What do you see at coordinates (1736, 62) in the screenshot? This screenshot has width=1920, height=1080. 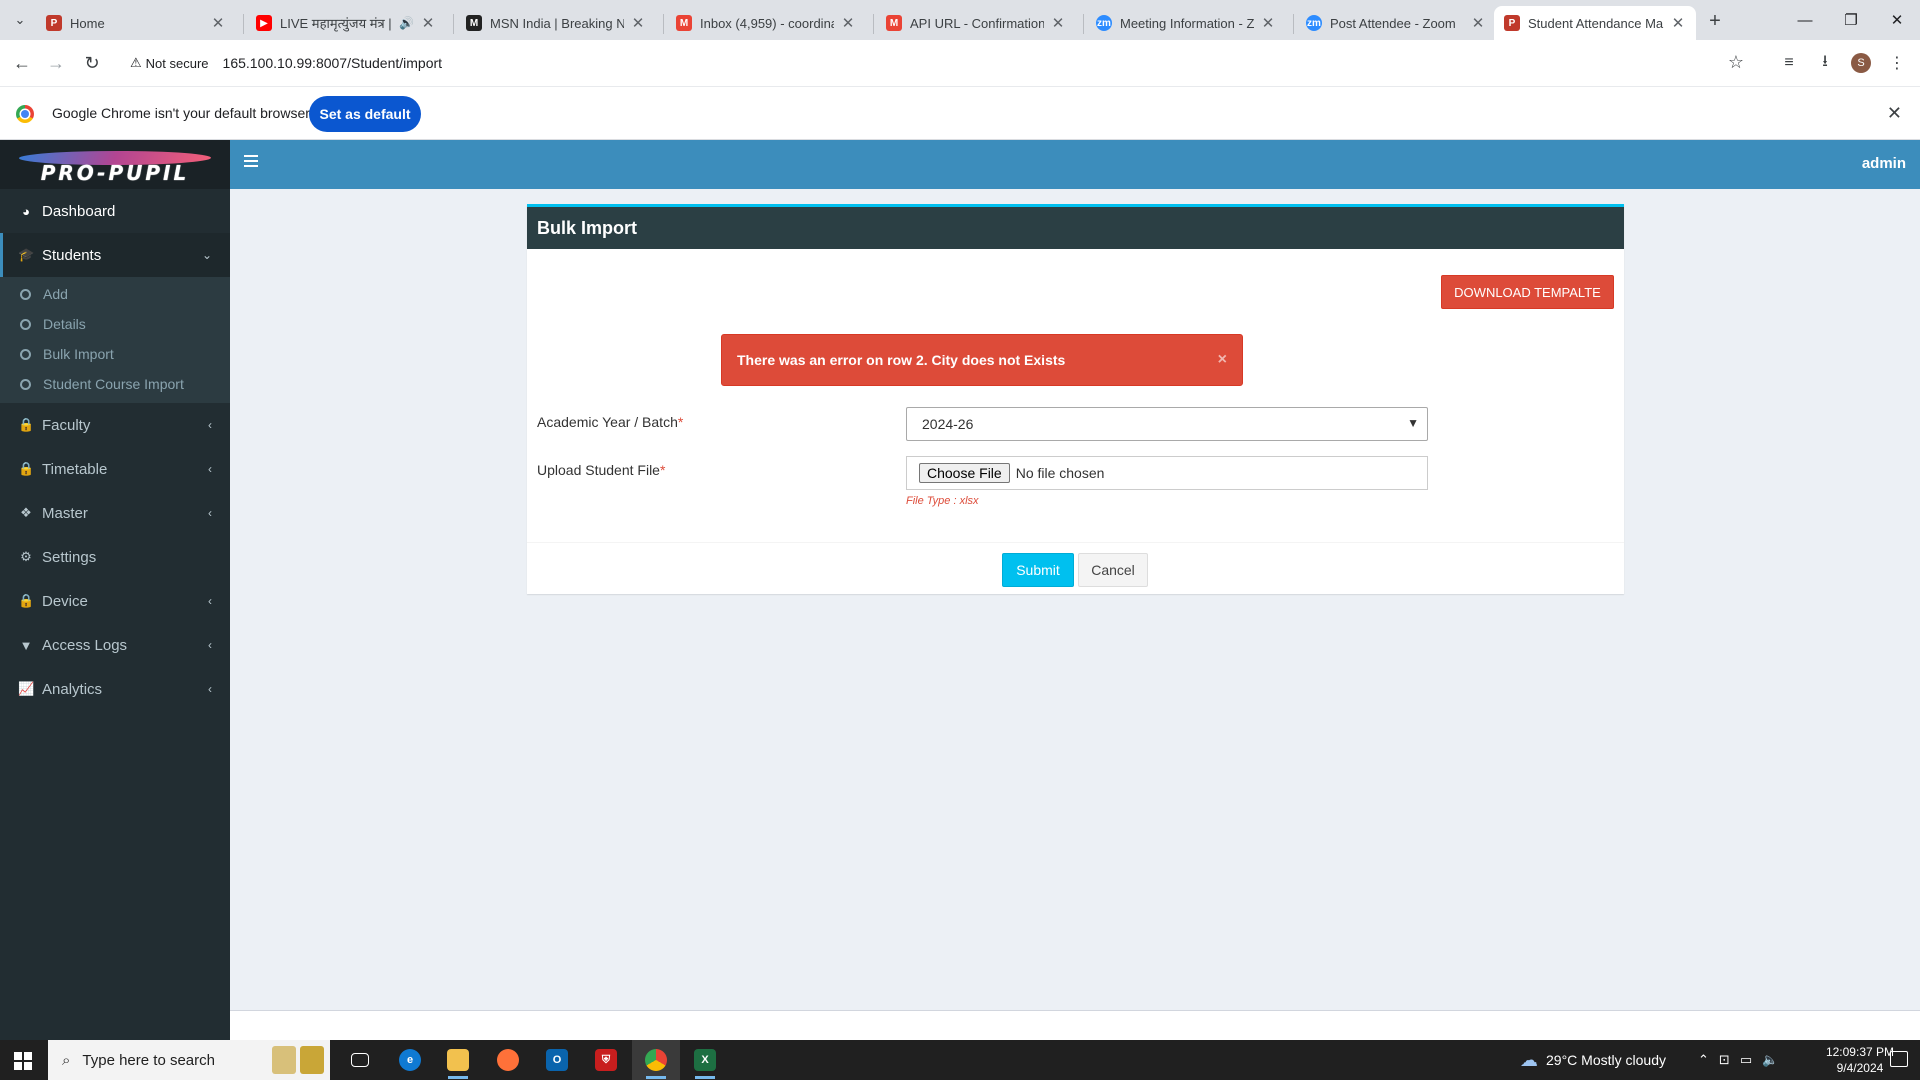 I see `bookmark-star-icon: ☆` at bounding box center [1736, 62].